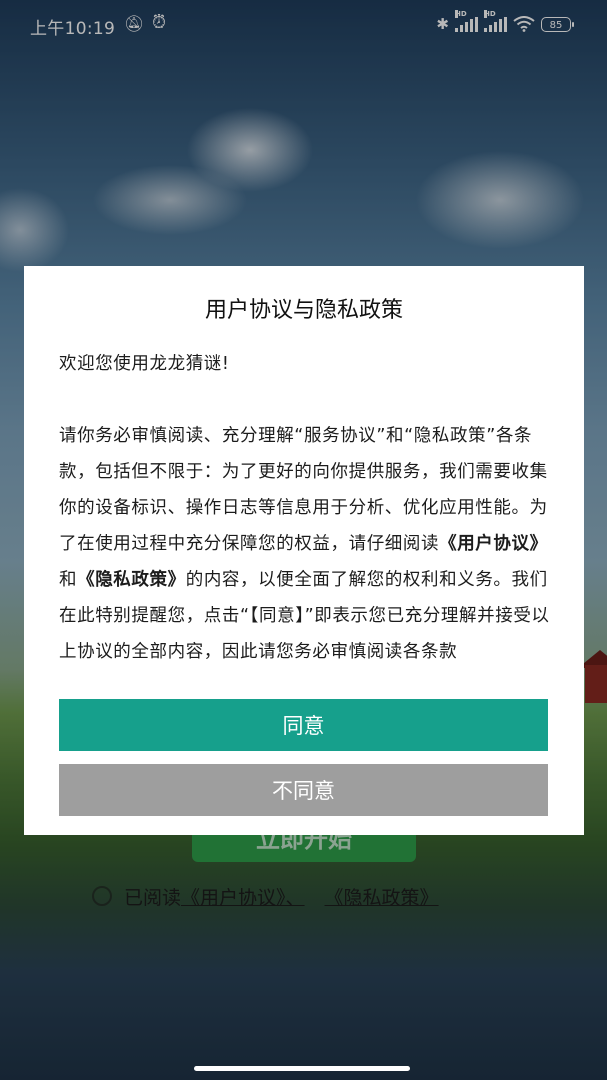 The height and width of the screenshot is (1080, 607). What do you see at coordinates (303, 725) in the screenshot?
I see `agree-button: 同意` at bounding box center [303, 725].